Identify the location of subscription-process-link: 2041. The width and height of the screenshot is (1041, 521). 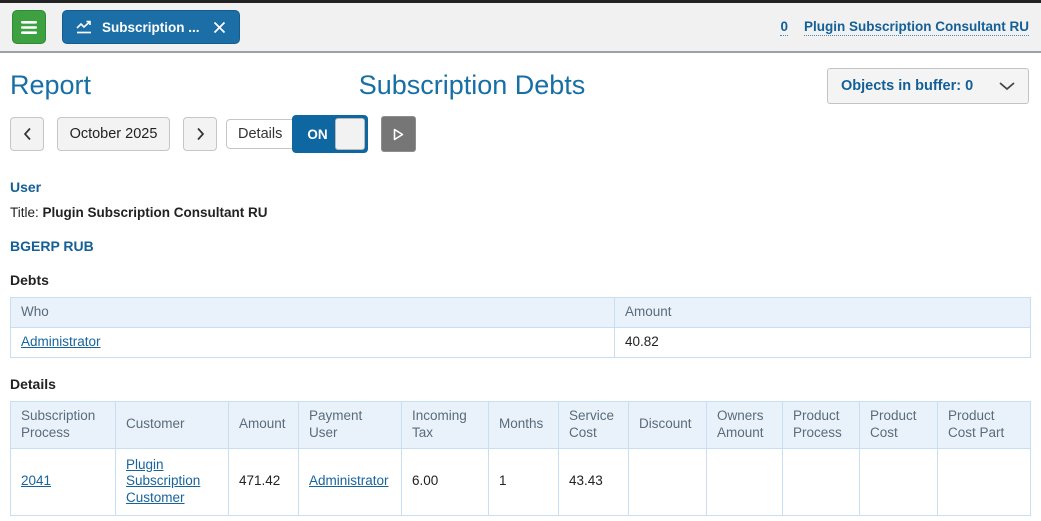
(36, 480).